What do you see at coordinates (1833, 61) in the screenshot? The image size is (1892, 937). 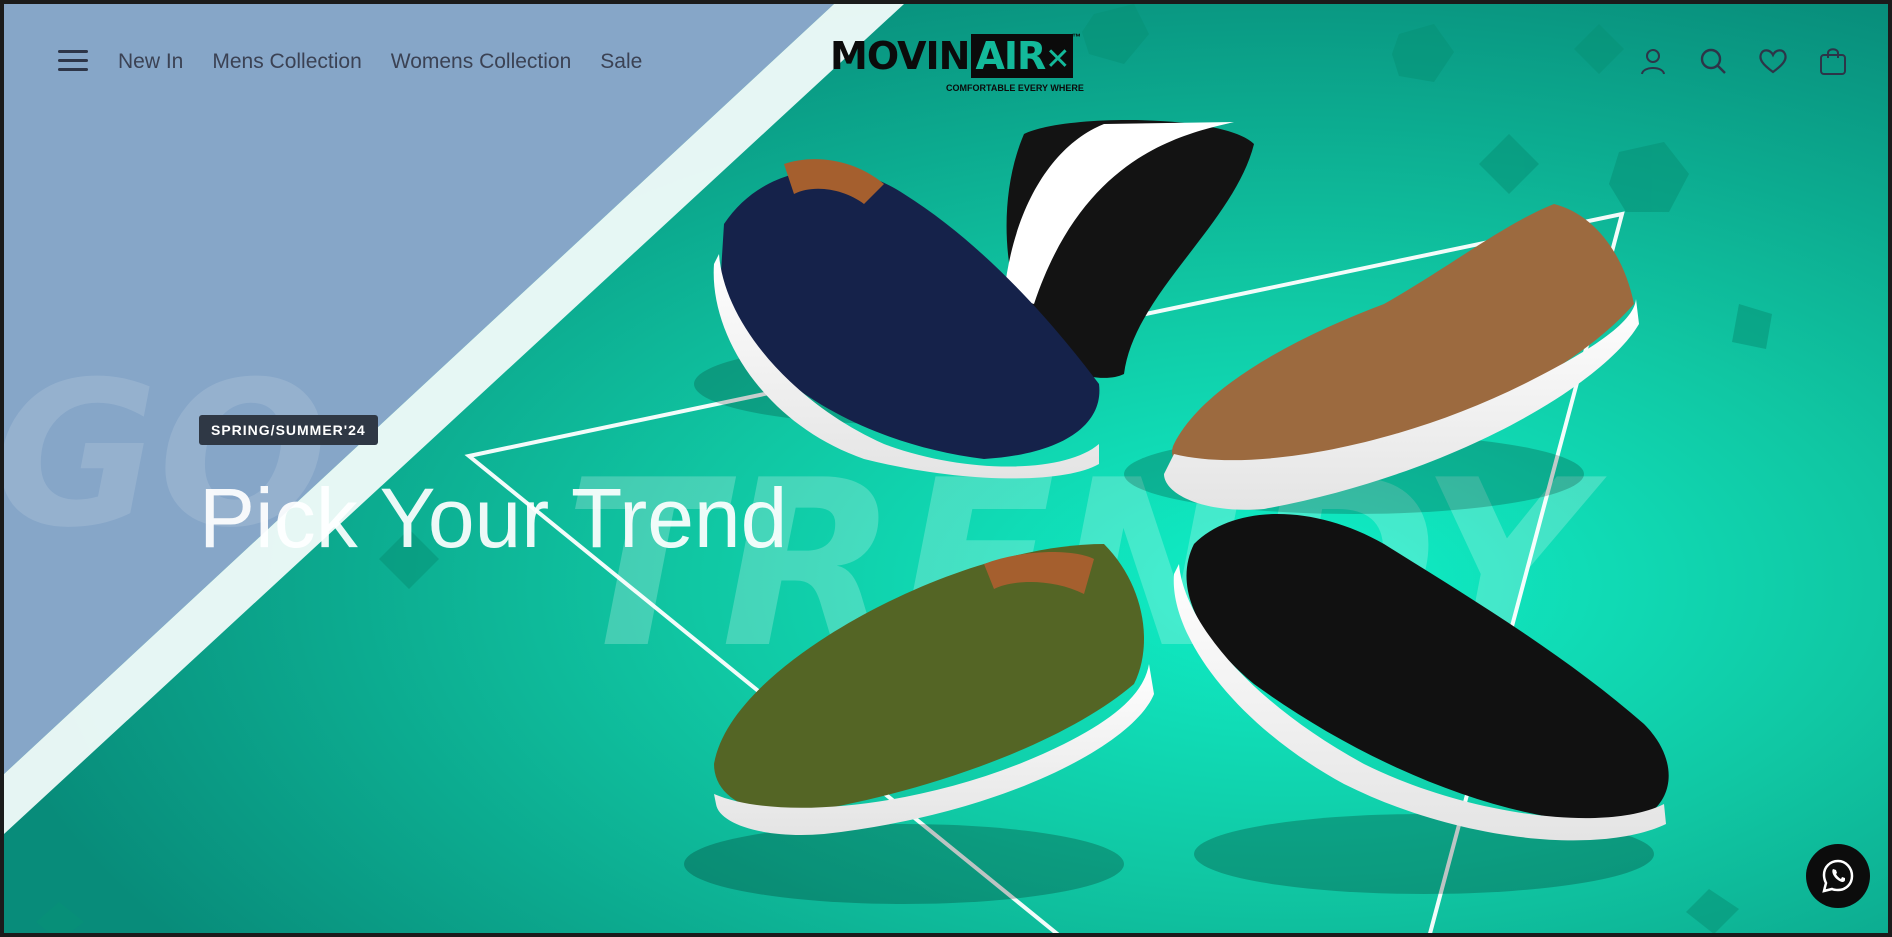 I see `shopping-bag-icon` at bounding box center [1833, 61].